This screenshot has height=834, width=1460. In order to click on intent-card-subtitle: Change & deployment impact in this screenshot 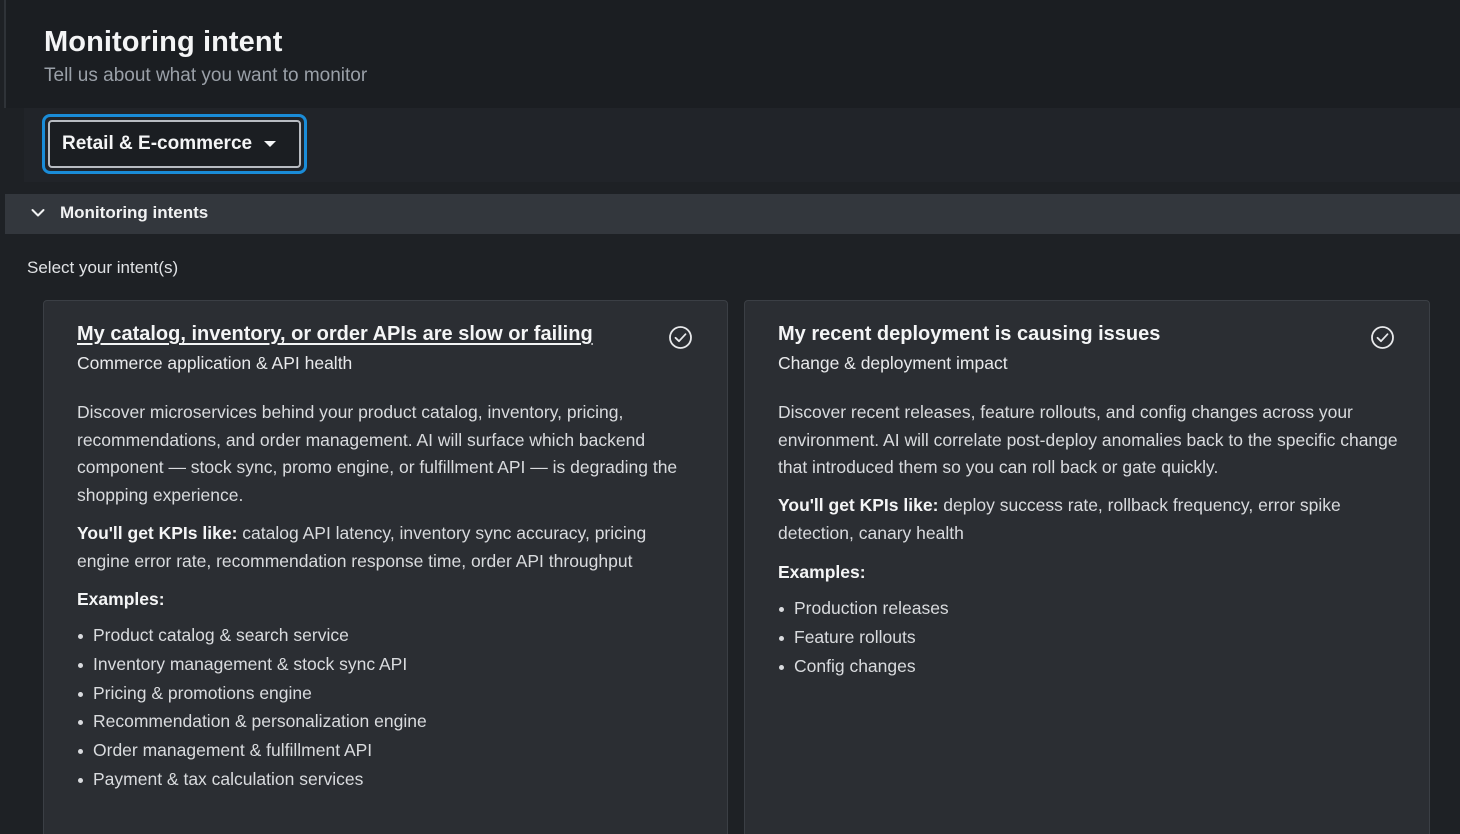, I will do `click(893, 363)`.